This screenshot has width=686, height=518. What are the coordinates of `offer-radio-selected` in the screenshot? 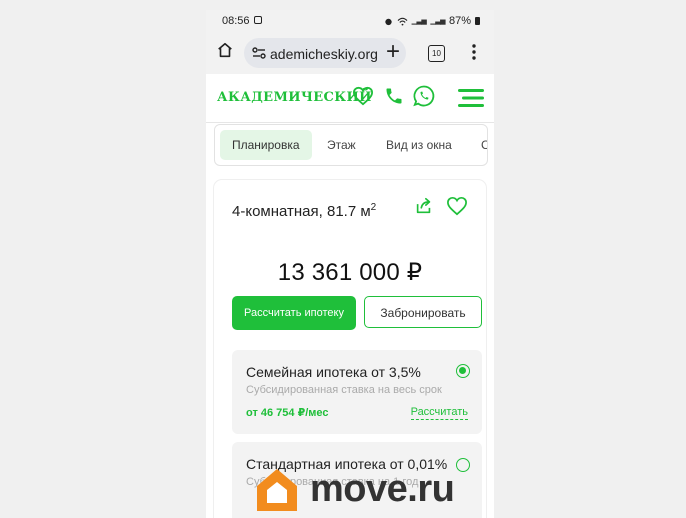 It's located at (463, 371).